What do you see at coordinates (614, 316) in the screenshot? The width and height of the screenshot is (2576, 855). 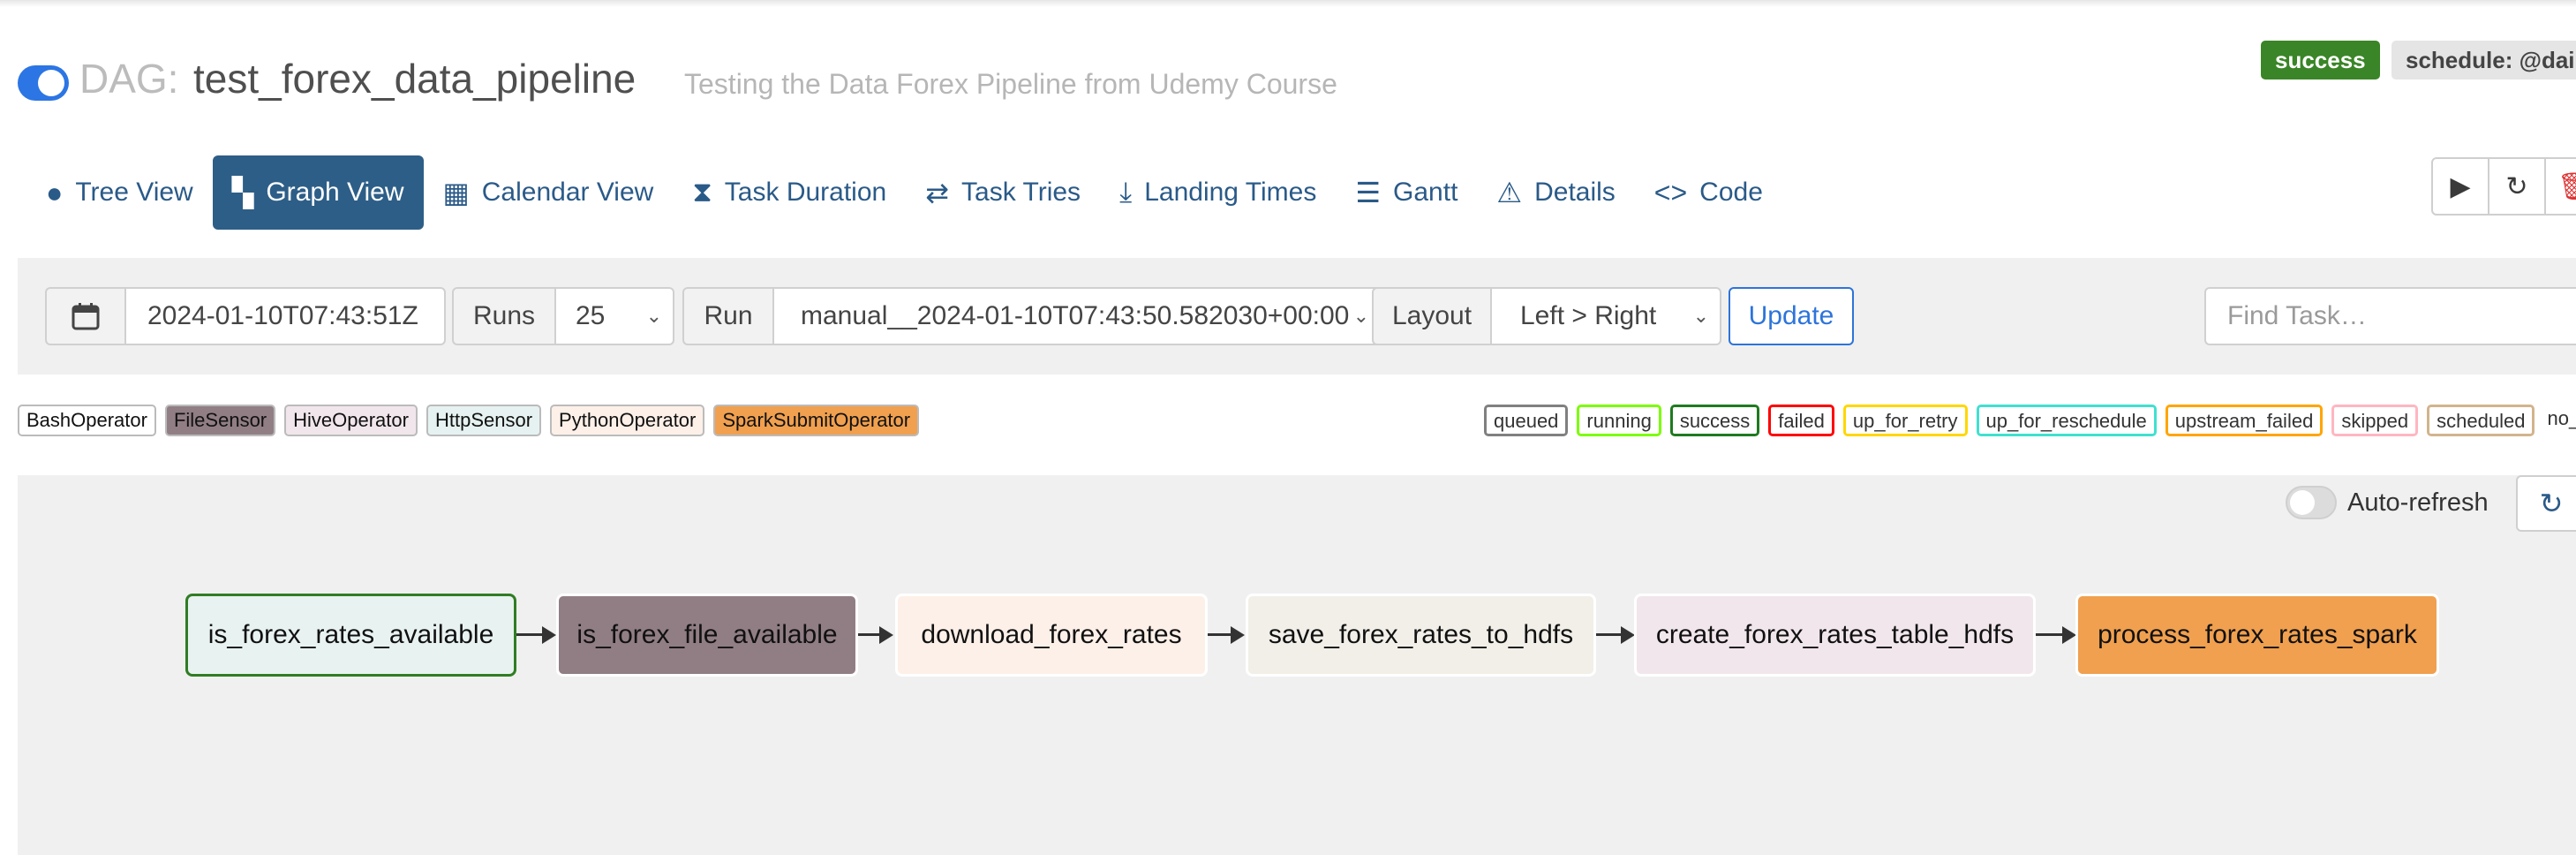 I see `runs-select: 25 ⌄` at bounding box center [614, 316].